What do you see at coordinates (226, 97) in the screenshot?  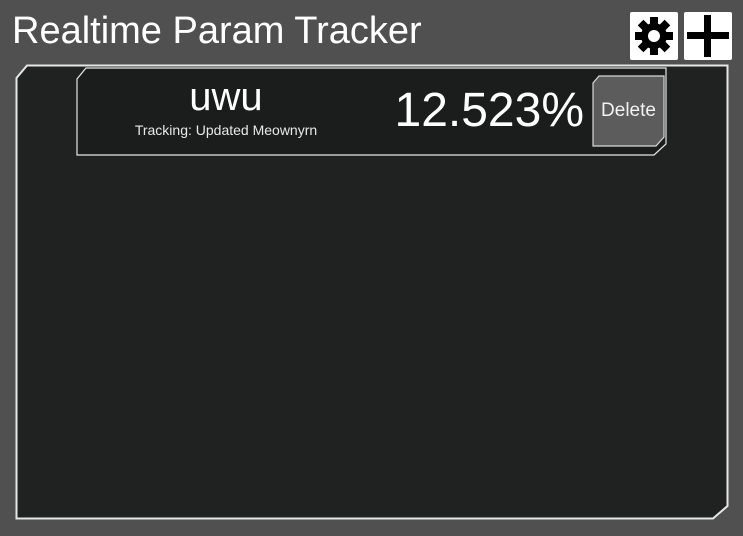 I see `tracker-name: uwu` at bounding box center [226, 97].